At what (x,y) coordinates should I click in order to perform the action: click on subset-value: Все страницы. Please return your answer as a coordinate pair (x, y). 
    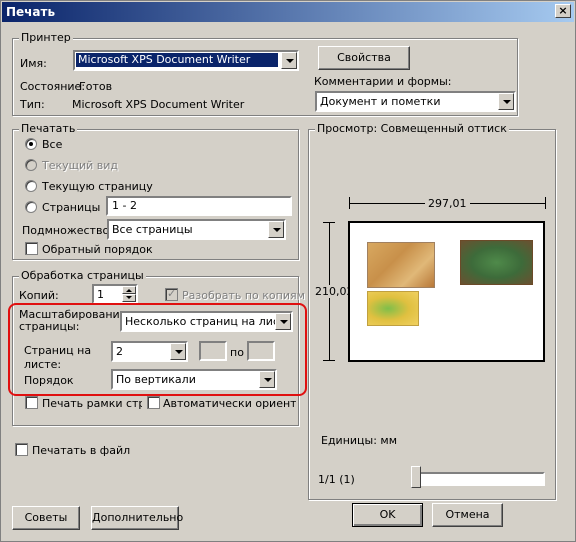
    Looking at the image, I should click on (152, 229).